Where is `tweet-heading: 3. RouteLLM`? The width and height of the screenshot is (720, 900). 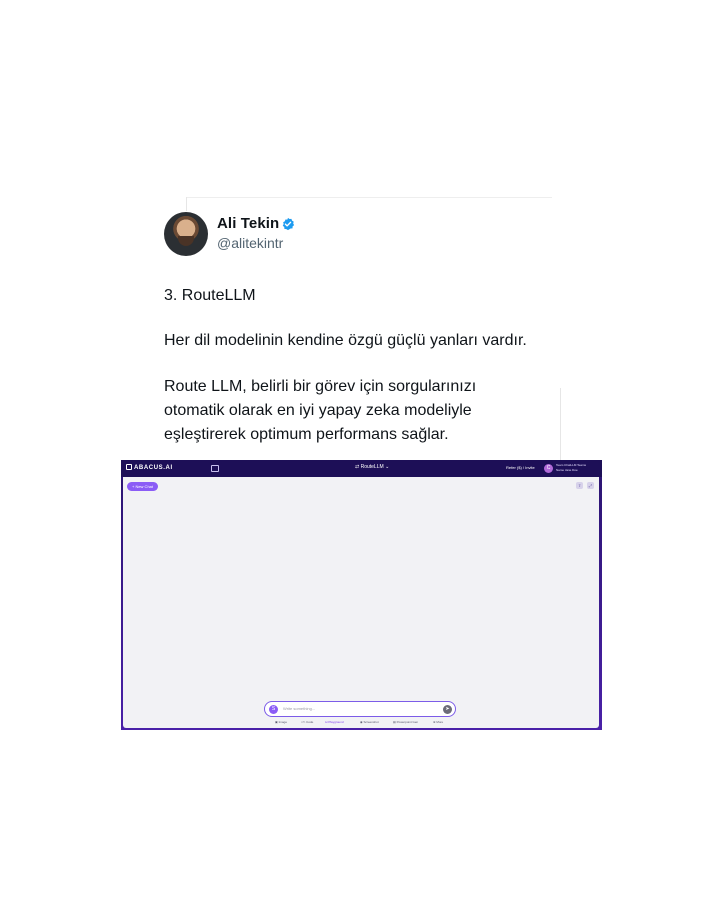 tweet-heading: 3. RouteLLM is located at coordinates (210, 295).